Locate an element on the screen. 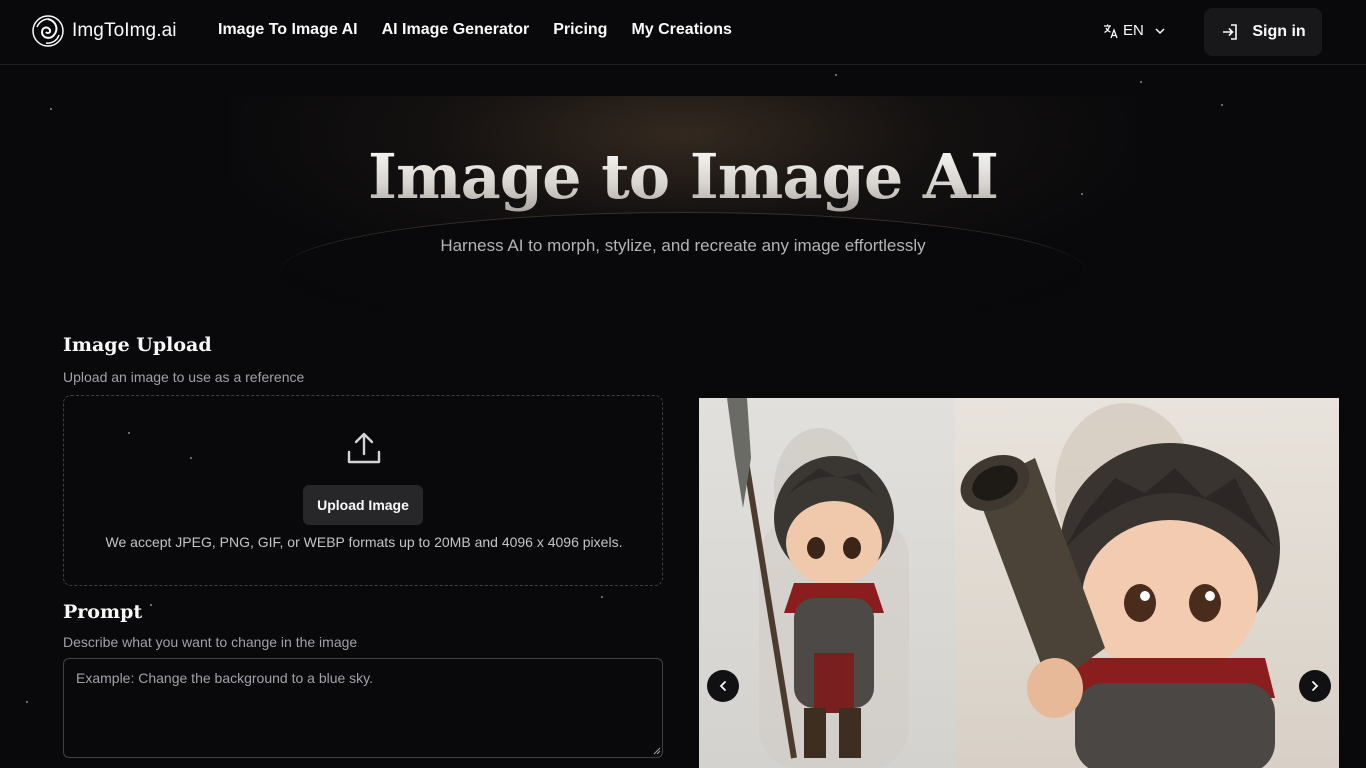  nav-my-creations: My Creations is located at coordinates (681, 30).